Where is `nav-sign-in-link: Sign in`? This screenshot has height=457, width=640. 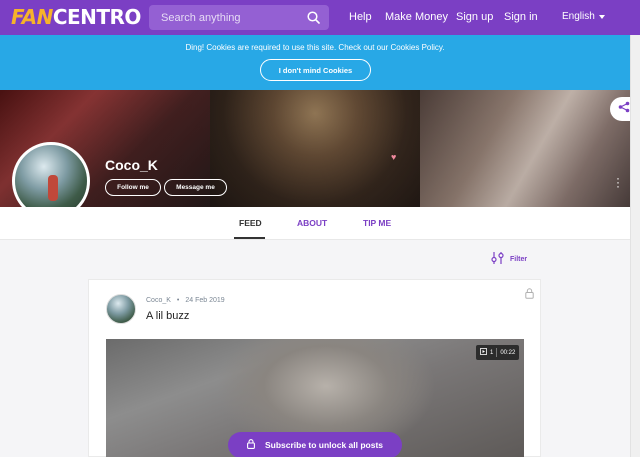
nav-sign-in-link: Sign in is located at coordinates (521, 17).